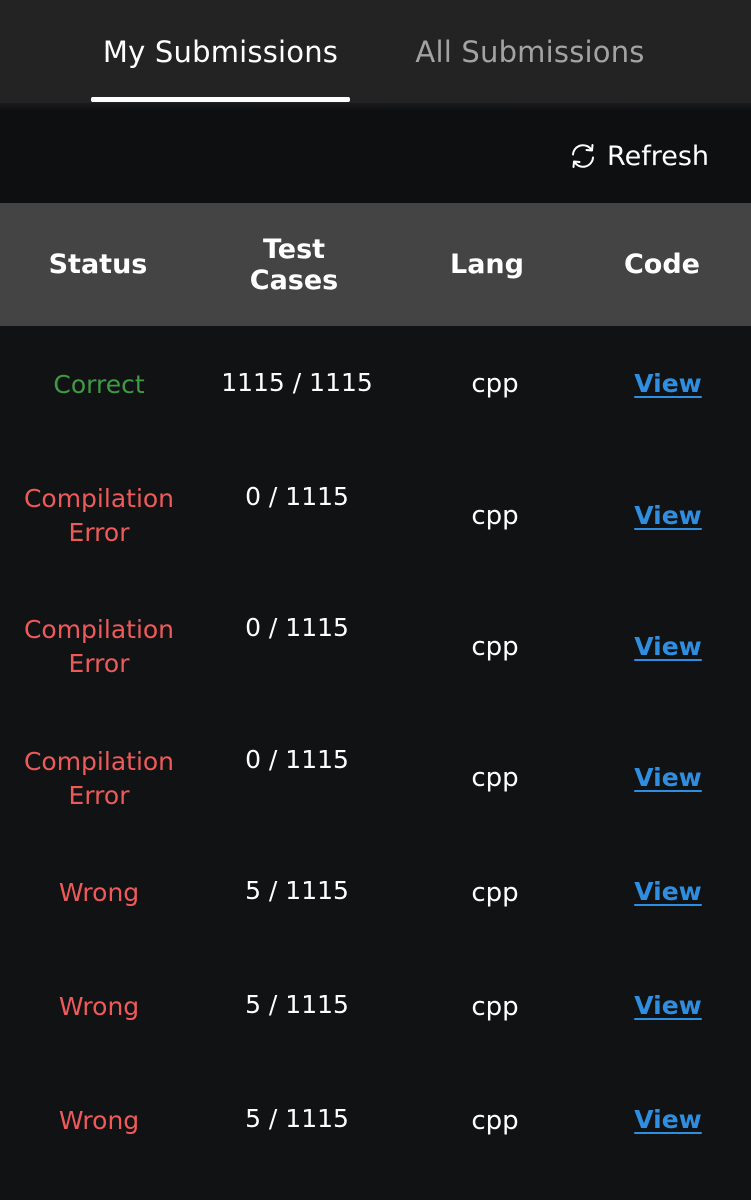  I want to click on header-code: Code, so click(661, 264).